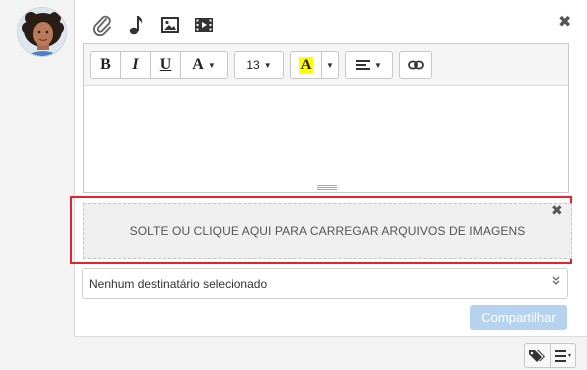  I want to click on font-size-group: 13 ▼, so click(259, 65).